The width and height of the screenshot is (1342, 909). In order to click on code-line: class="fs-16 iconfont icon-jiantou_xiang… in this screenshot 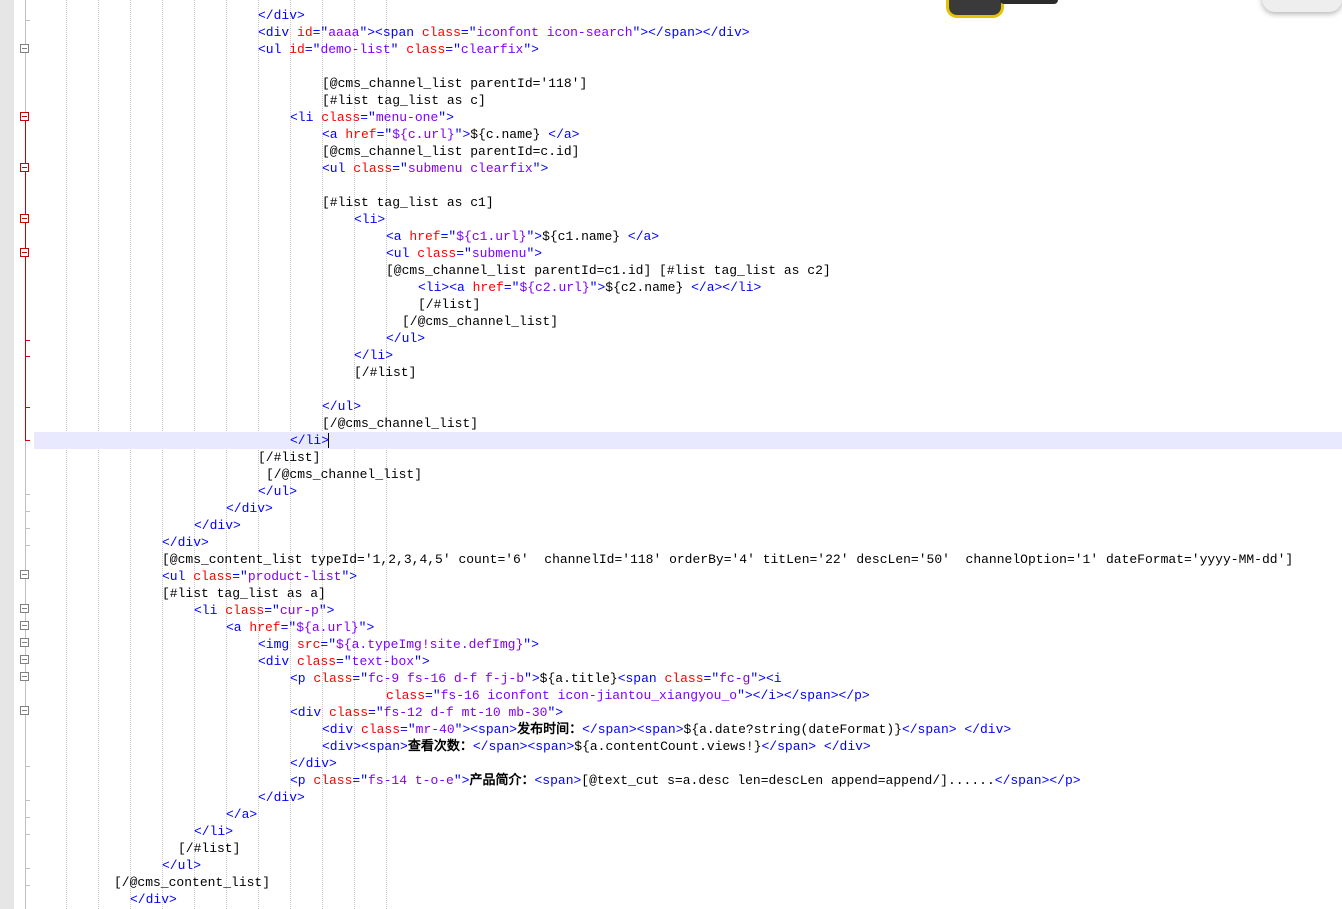, I will do `click(628, 695)`.